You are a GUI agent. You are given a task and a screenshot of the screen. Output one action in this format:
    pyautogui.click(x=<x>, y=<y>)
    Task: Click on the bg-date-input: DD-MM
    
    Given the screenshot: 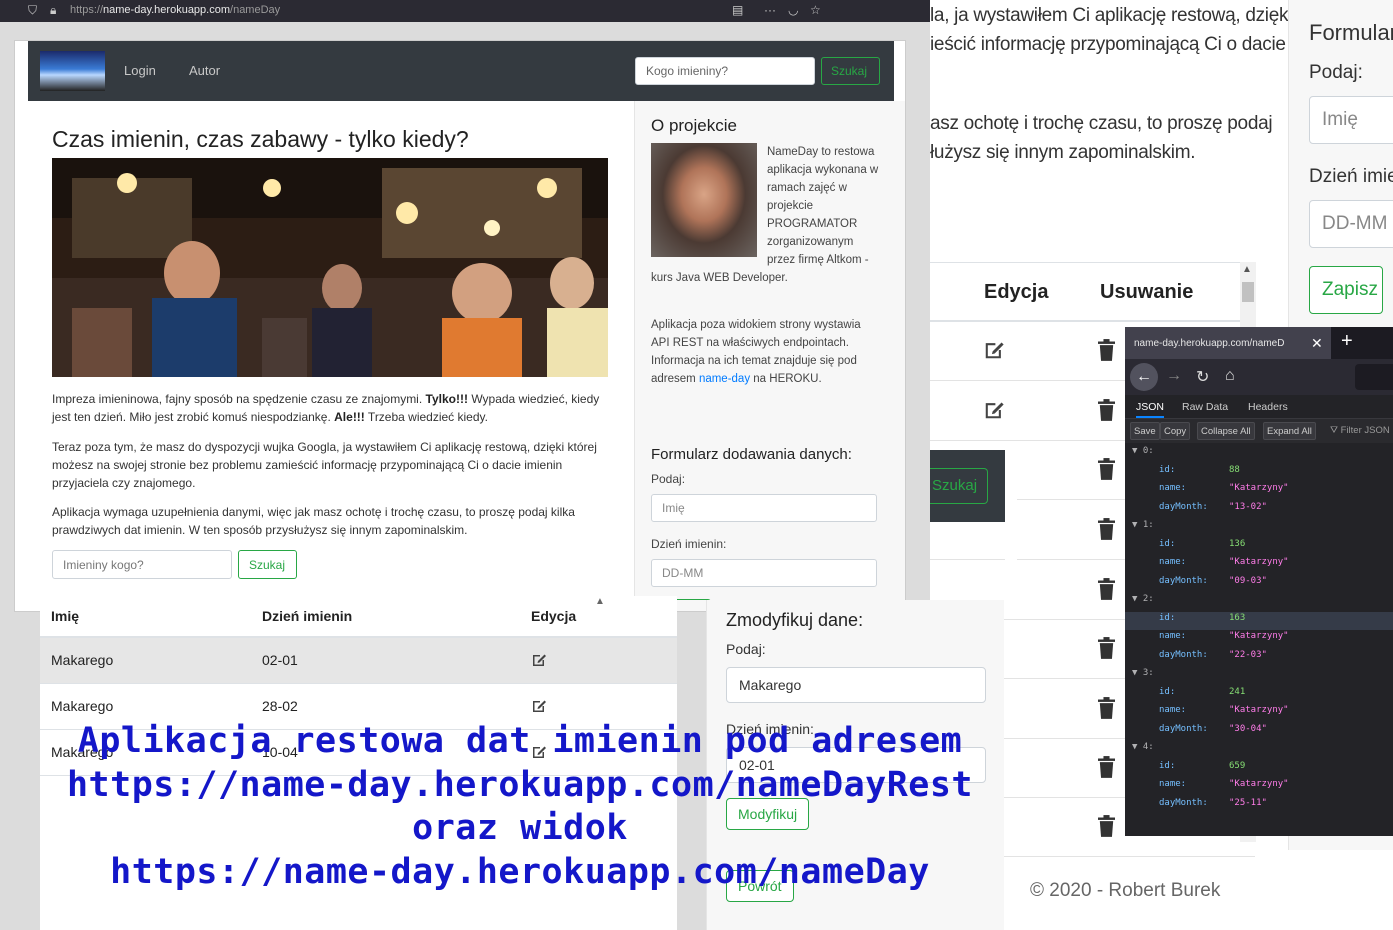 What is the action you would take?
    pyautogui.click(x=1351, y=224)
    